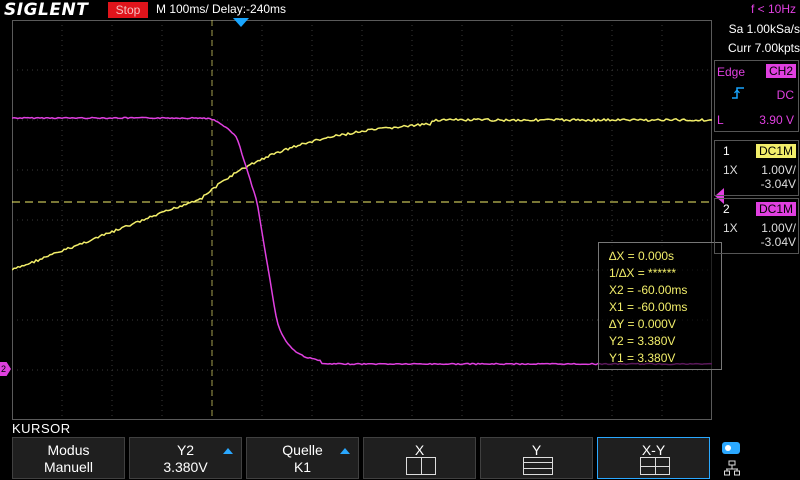 The width and height of the screenshot is (800, 480). I want to click on softkey-y-label: Y, so click(536, 450).